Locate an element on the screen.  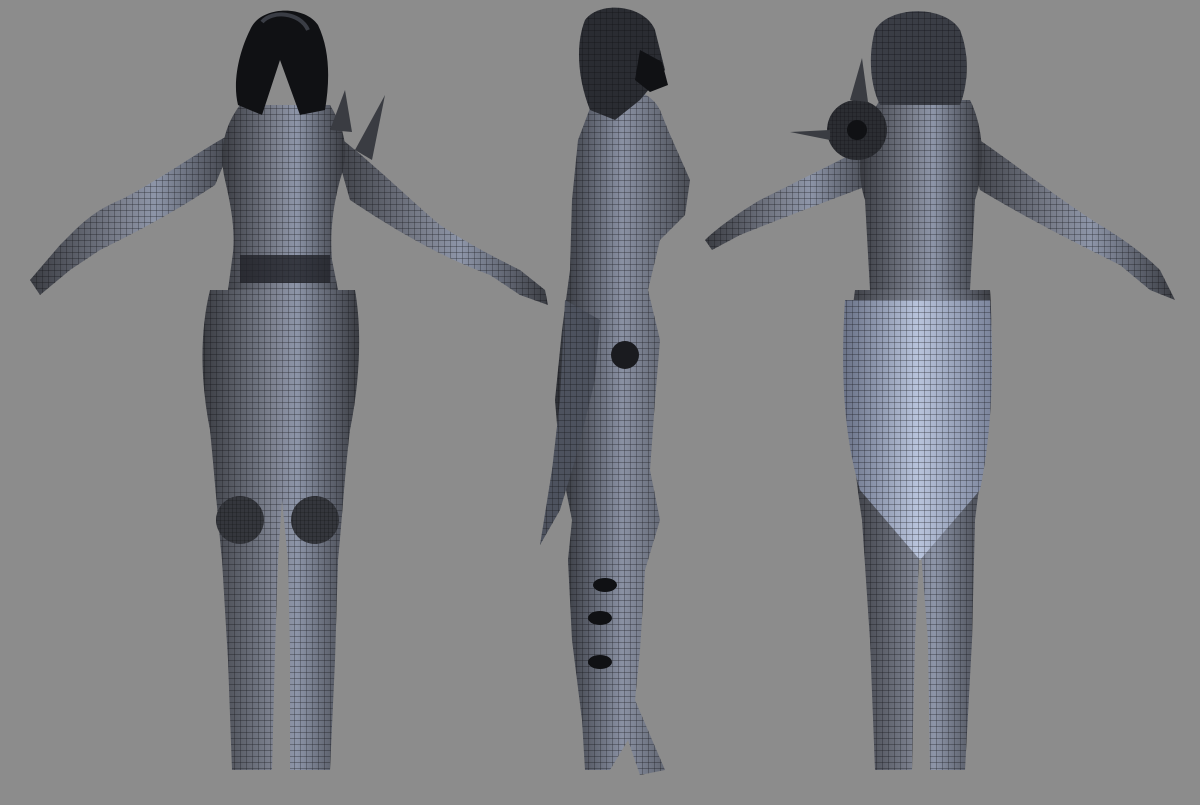
figure-side-view is located at coordinates (615, 391).